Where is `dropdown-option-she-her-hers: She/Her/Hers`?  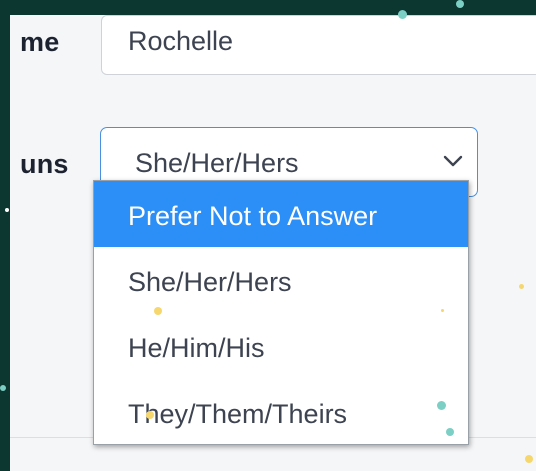
dropdown-option-she-her-hers: She/Her/Hers is located at coordinates (281, 280).